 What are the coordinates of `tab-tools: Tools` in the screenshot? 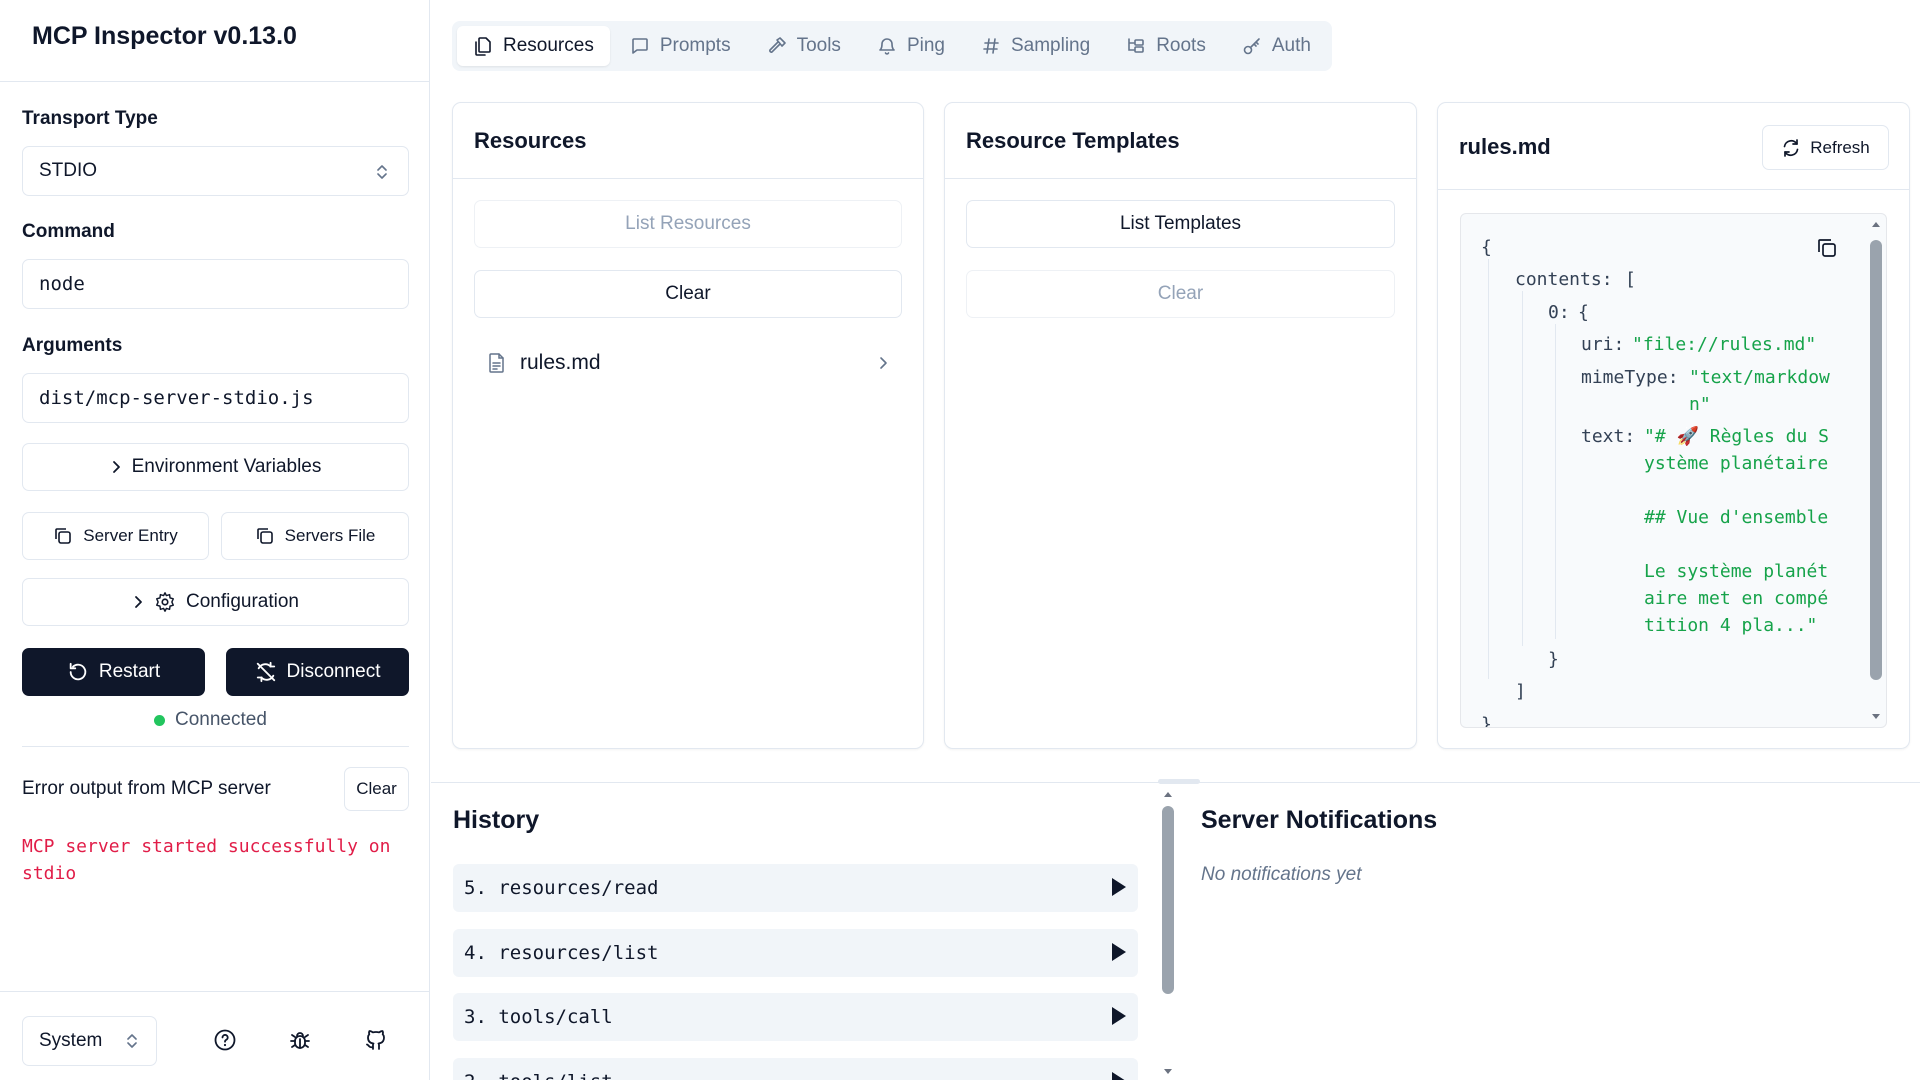 It's located at (804, 46).